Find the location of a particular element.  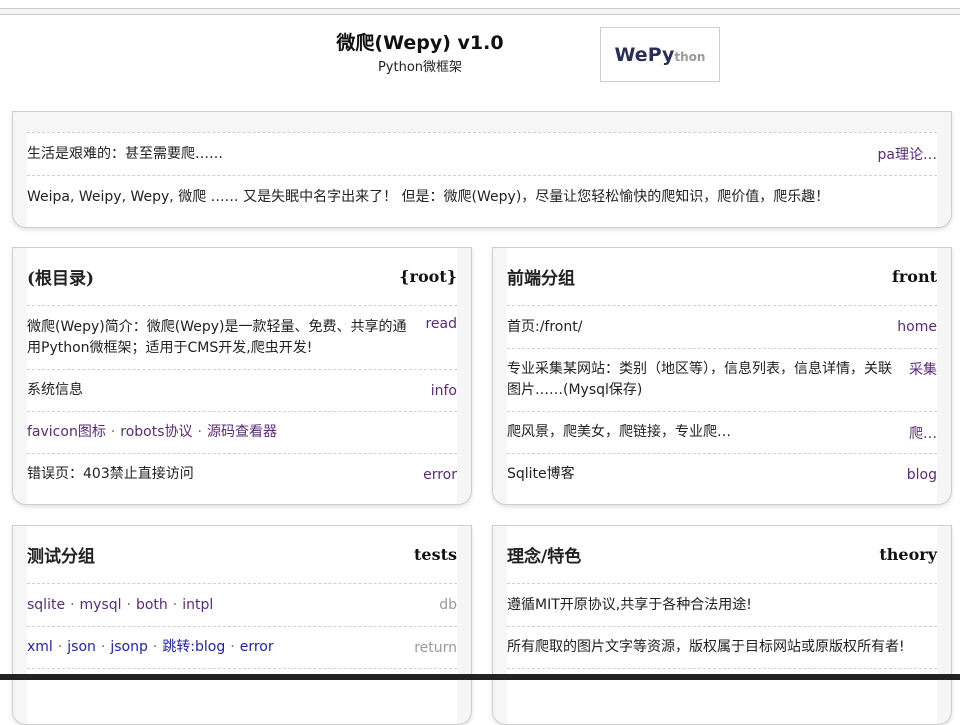

source-viewer-link: 源码查看器 is located at coordinates (242, 432).